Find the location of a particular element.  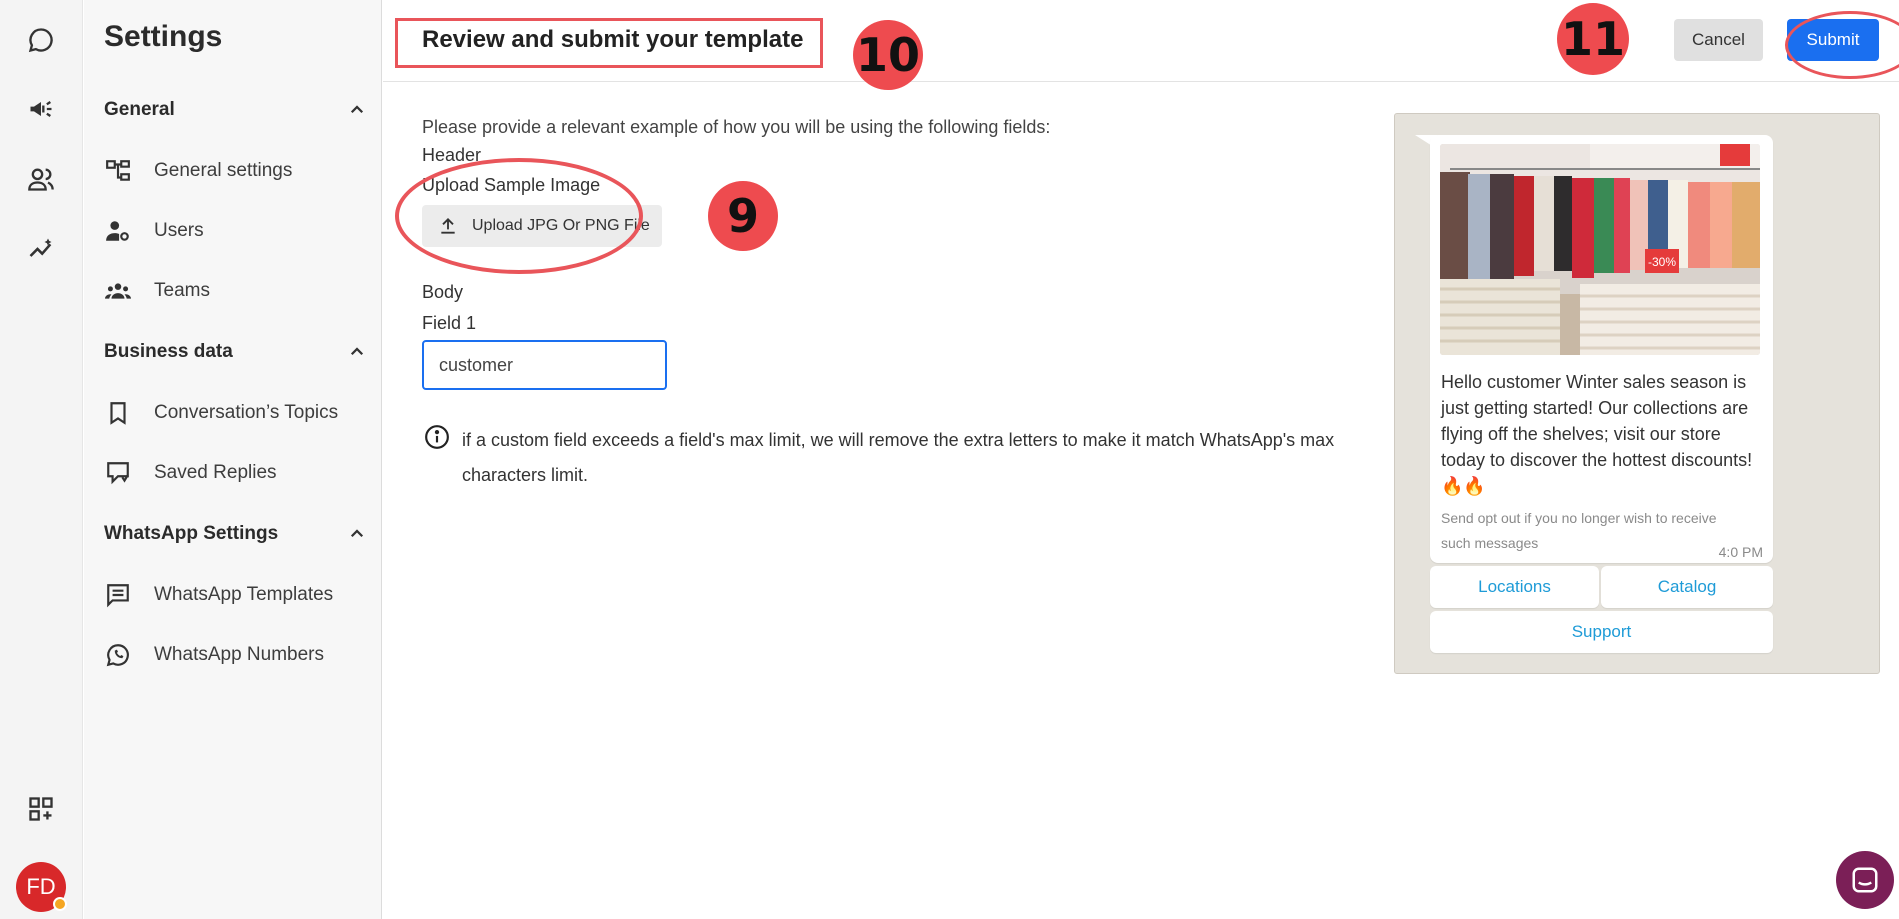

sale-tag: -30% is located at coordinates (1662, 262).